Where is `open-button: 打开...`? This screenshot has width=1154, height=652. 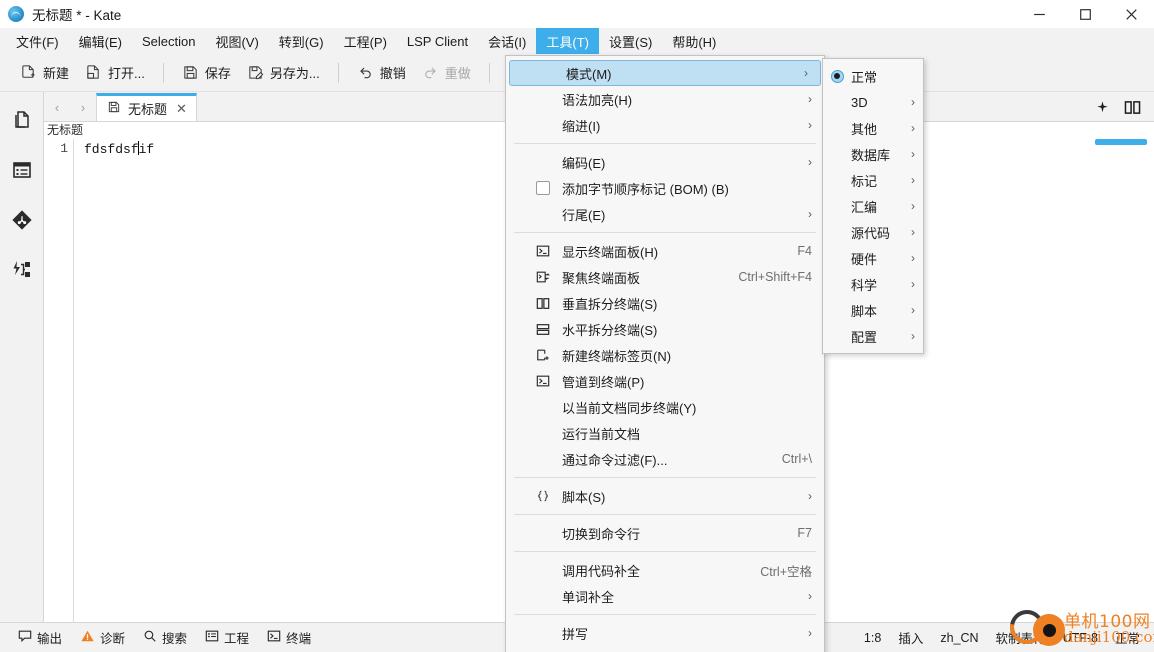 open-button: 打开... is located at coordinates (115, 73).